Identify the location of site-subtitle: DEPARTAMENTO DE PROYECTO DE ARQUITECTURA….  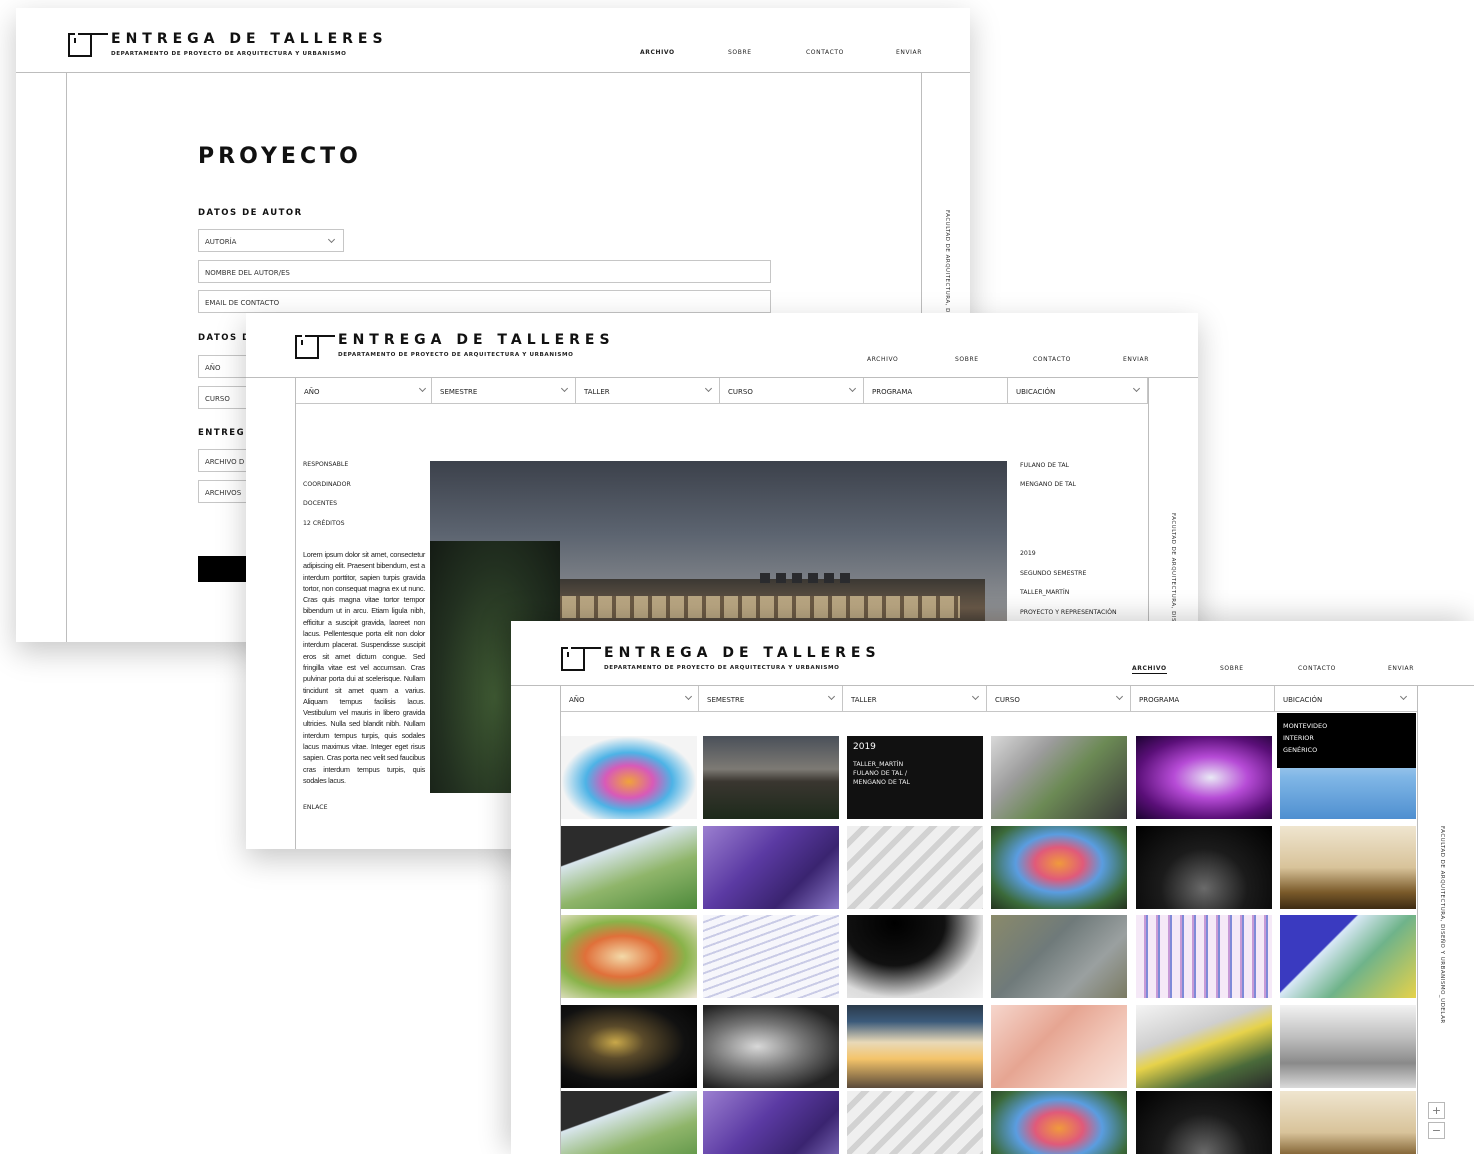
(229, 54).